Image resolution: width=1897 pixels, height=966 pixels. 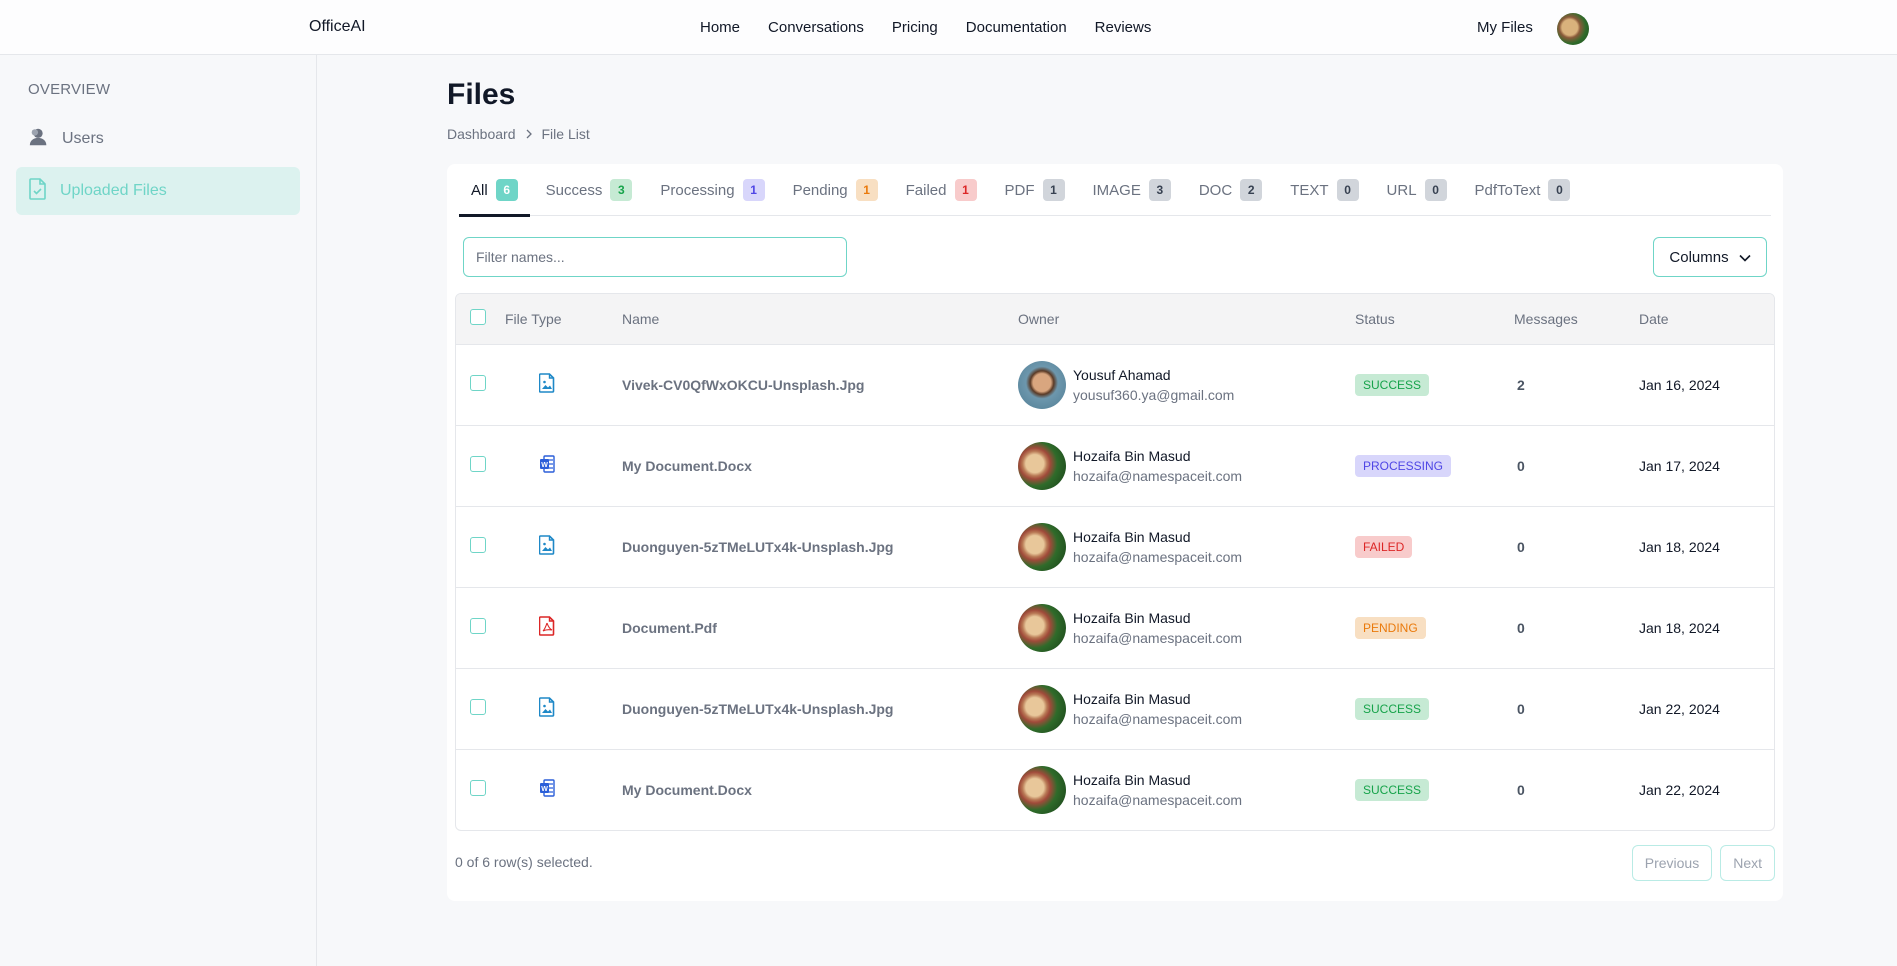 What do you see at coordinates (655, 257) in the screenshot?
I see `filter-names-input` at bounding box center [655, 257].